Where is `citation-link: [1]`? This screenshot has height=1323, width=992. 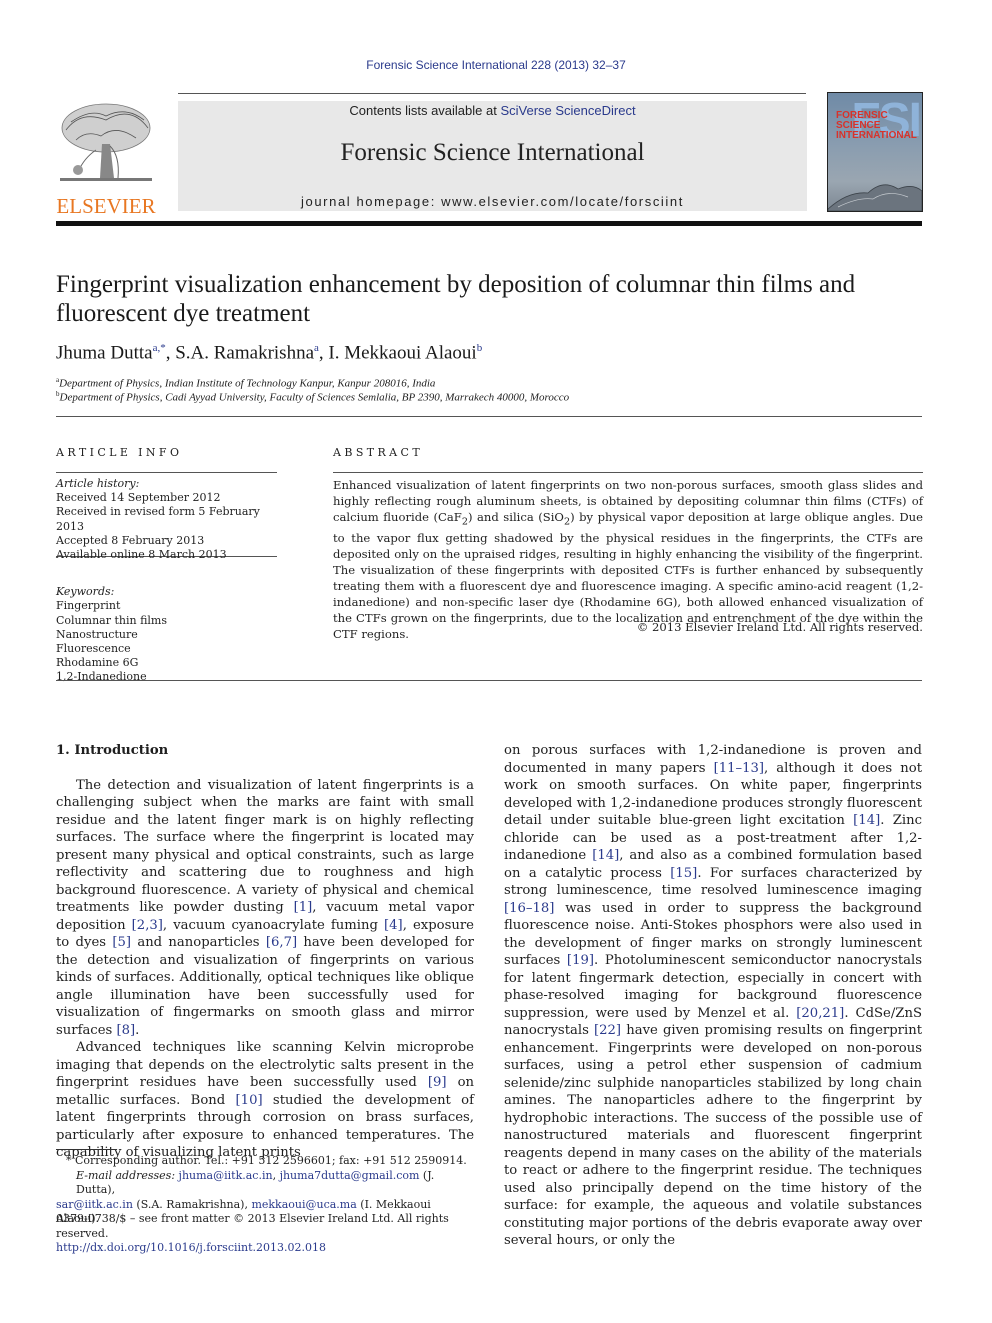 citation-link: [1] is located at coordinates (303, 907).